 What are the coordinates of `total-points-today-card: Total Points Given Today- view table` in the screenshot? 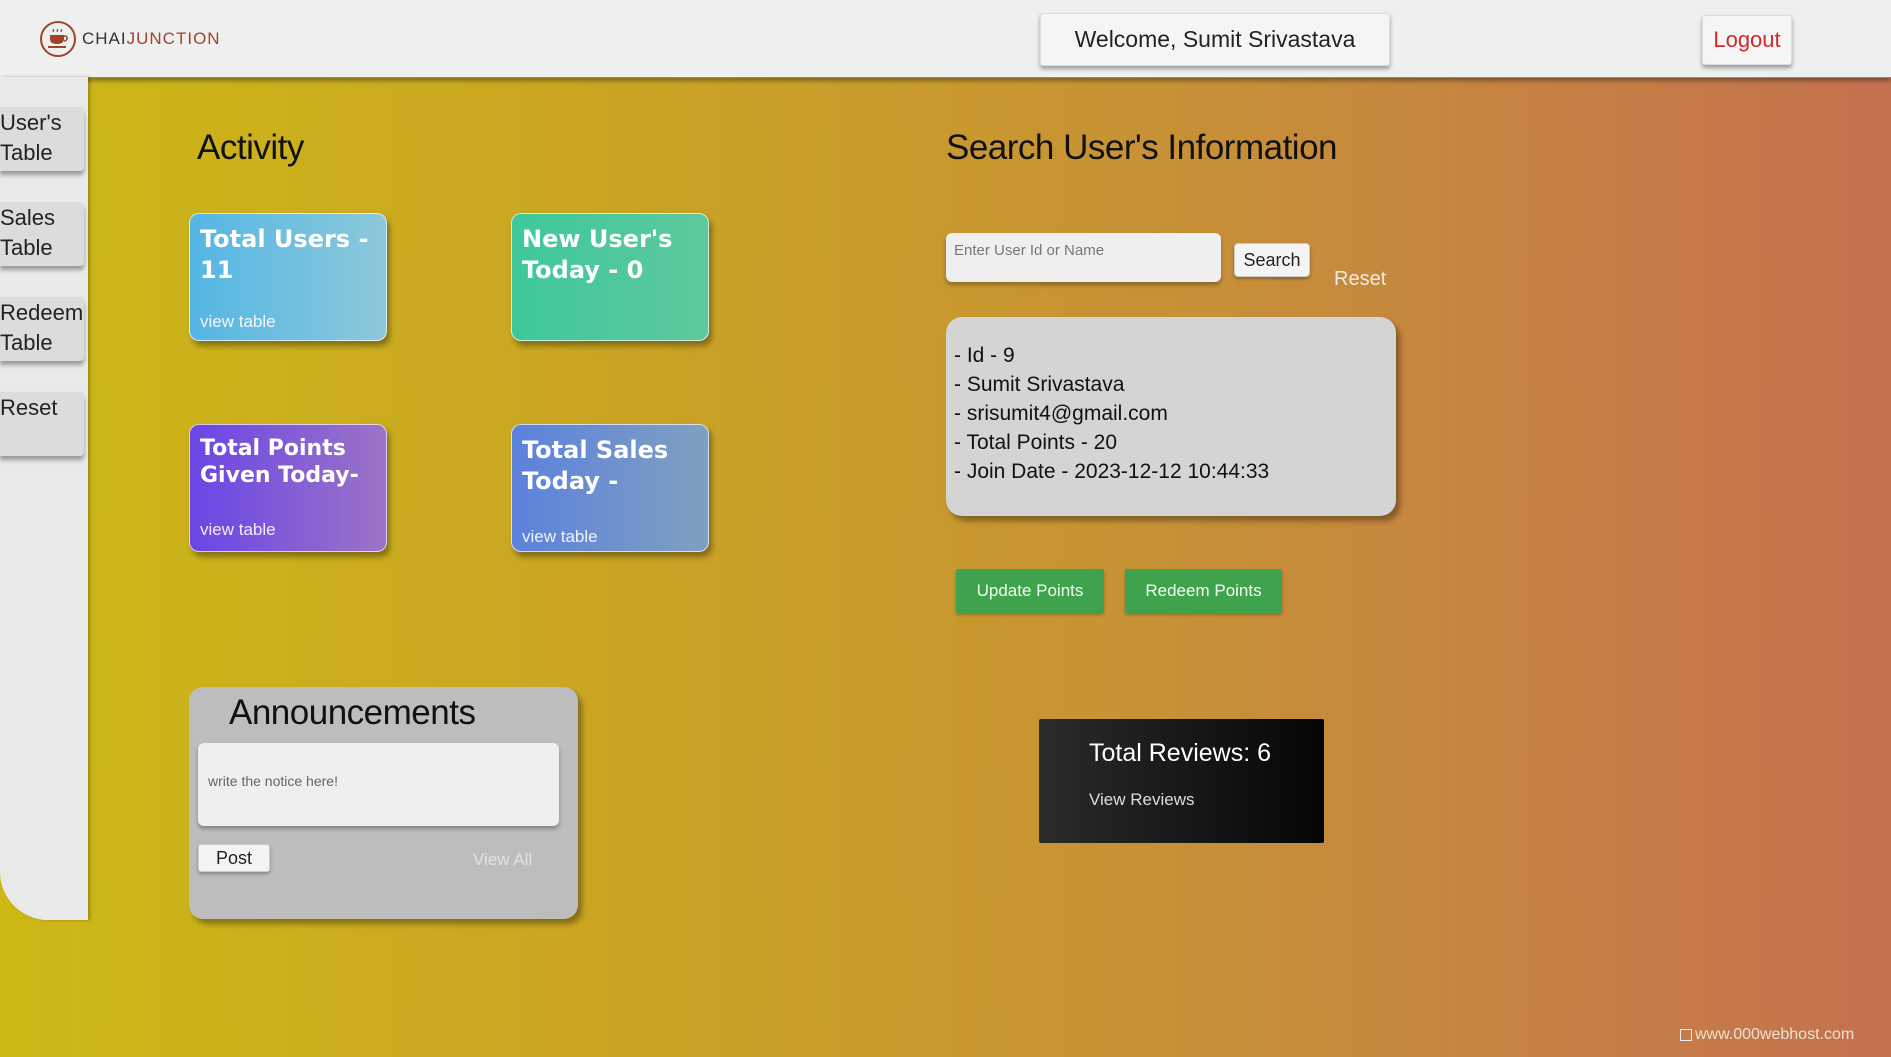 It's located at (288, 488).